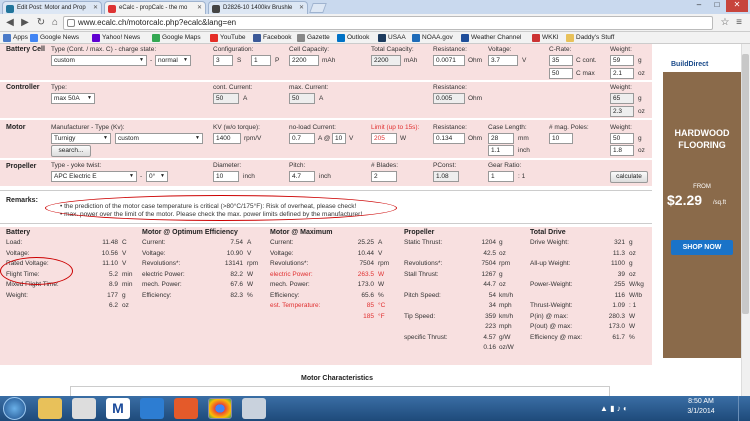  I want to click on result-label: electric Power:, so click(291, 274).